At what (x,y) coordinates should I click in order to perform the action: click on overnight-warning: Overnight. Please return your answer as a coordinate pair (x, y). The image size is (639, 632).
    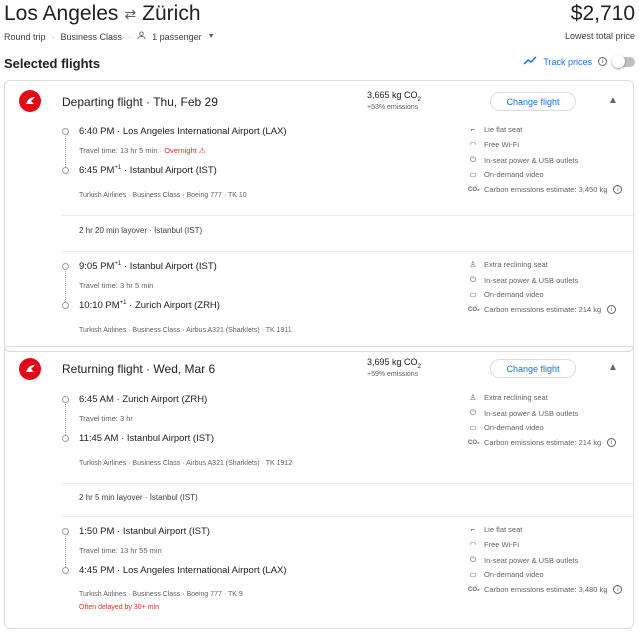
    Looking at the image, I should click on (180, 150).